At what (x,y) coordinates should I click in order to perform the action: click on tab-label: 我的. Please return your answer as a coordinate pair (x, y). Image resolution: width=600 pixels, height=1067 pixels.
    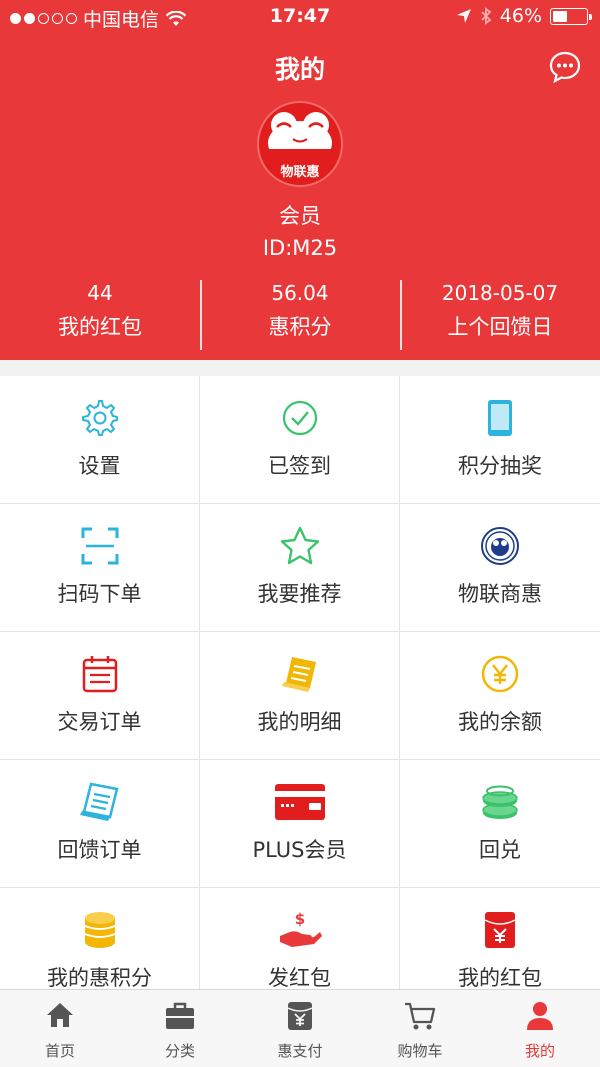
    Looking at the image, I should click on (539, 1051).